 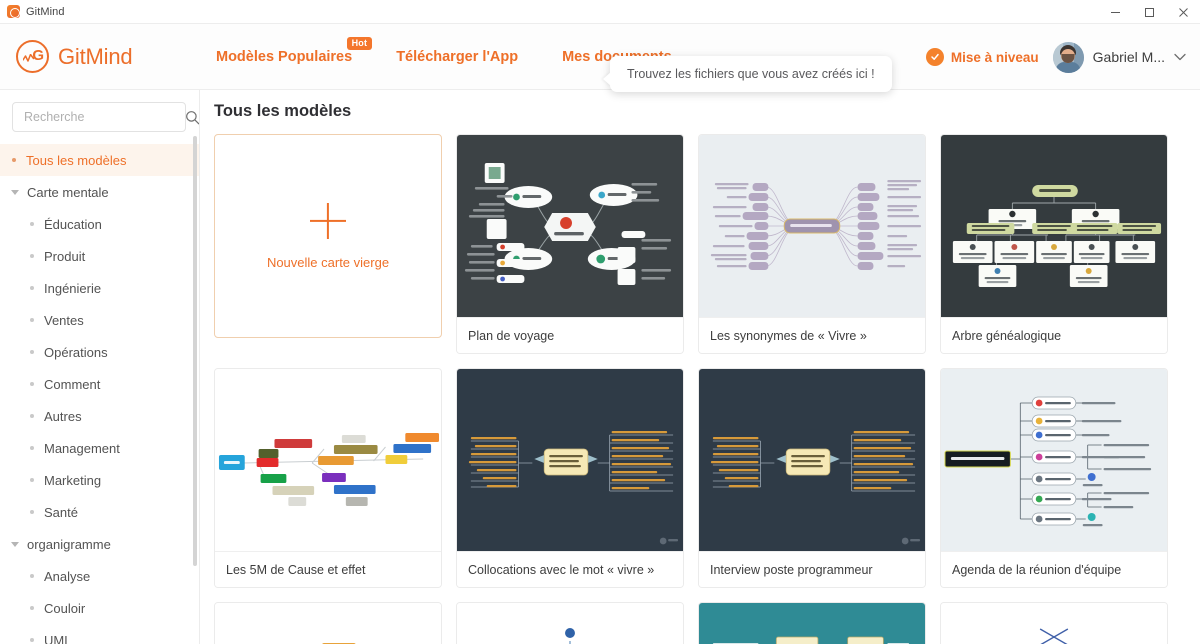 I want to click on sidebar-item-label: Carte mentale, so click(x=68, y=192).